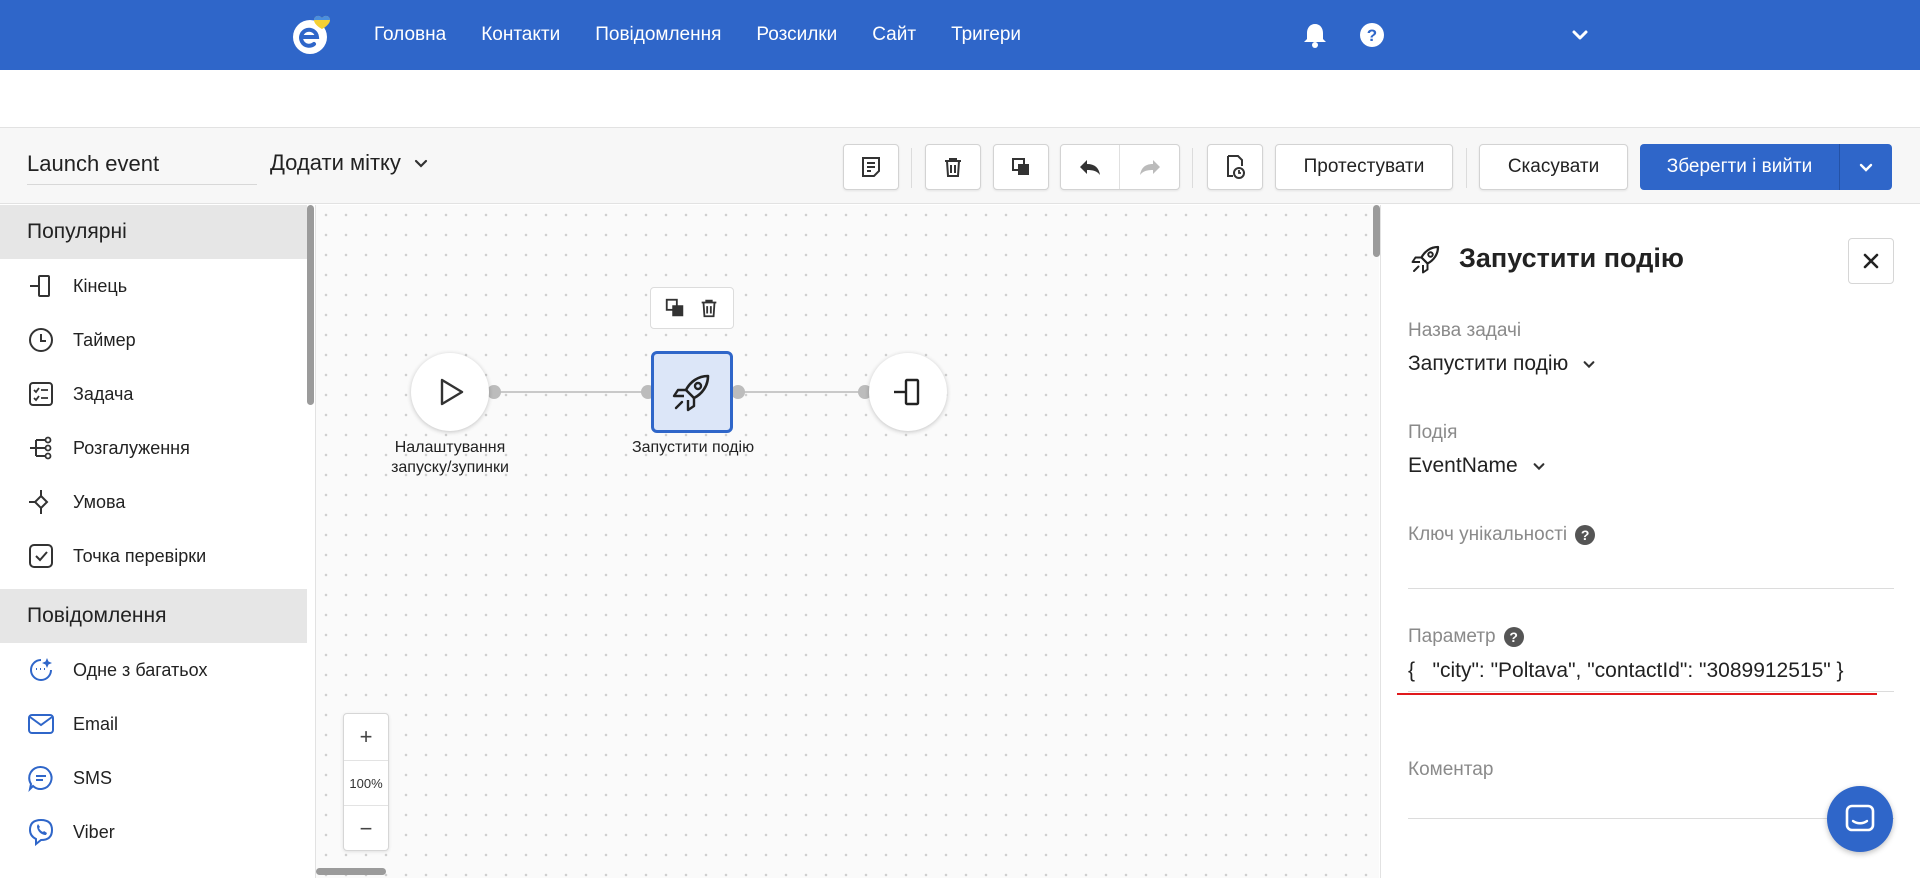  I want to click on launch-event-node-label: Запустити подію, so click(693, 447).